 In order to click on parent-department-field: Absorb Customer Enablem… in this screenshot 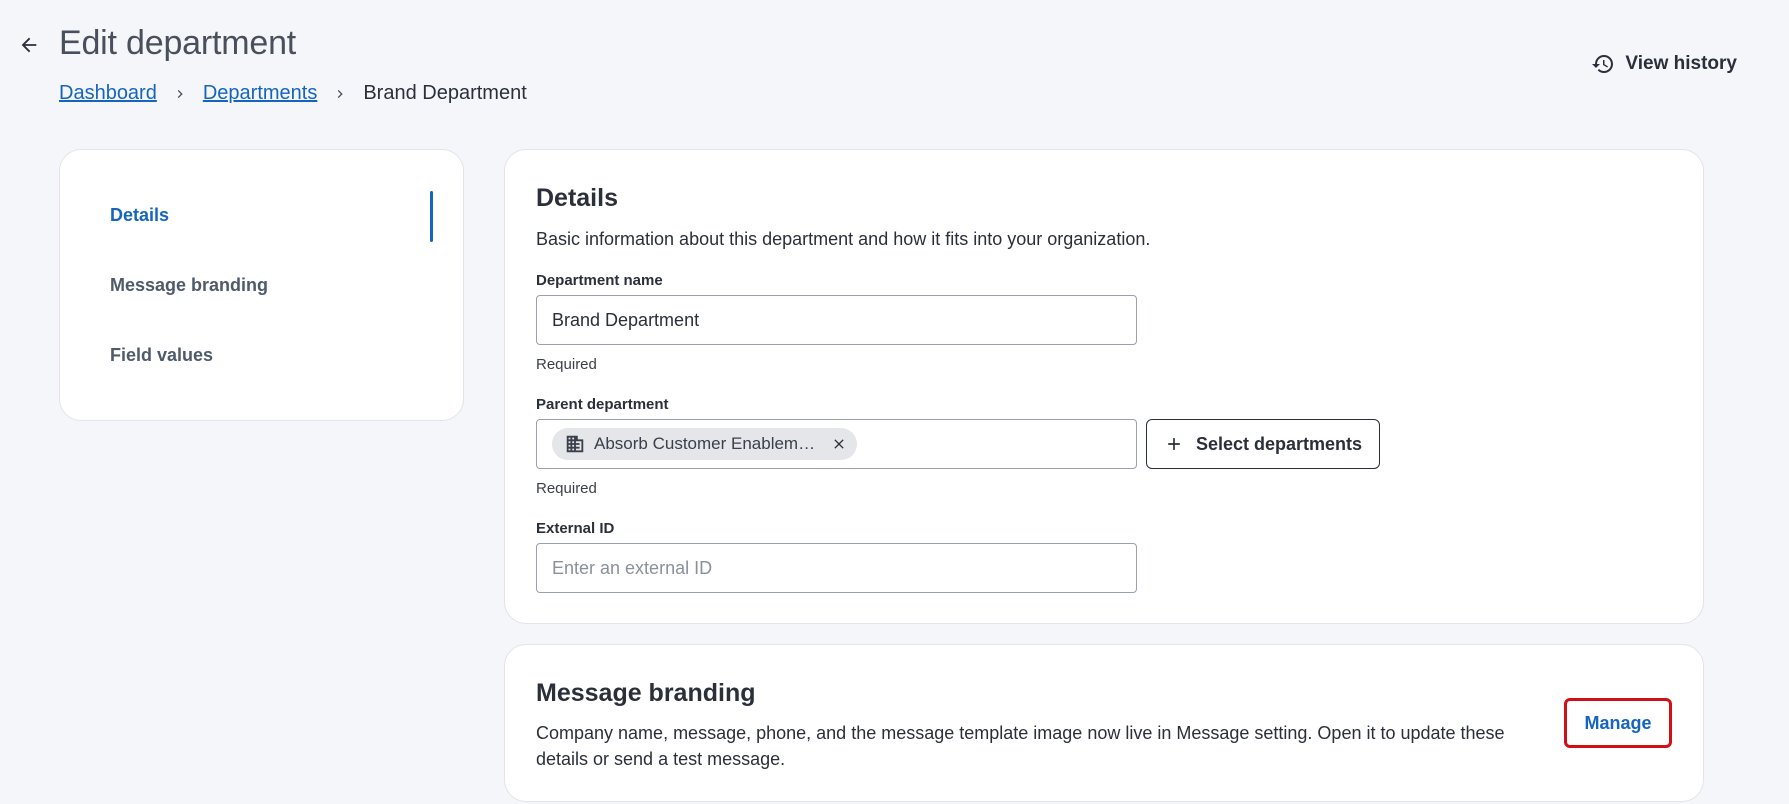, I will do `click(836, 444)`.